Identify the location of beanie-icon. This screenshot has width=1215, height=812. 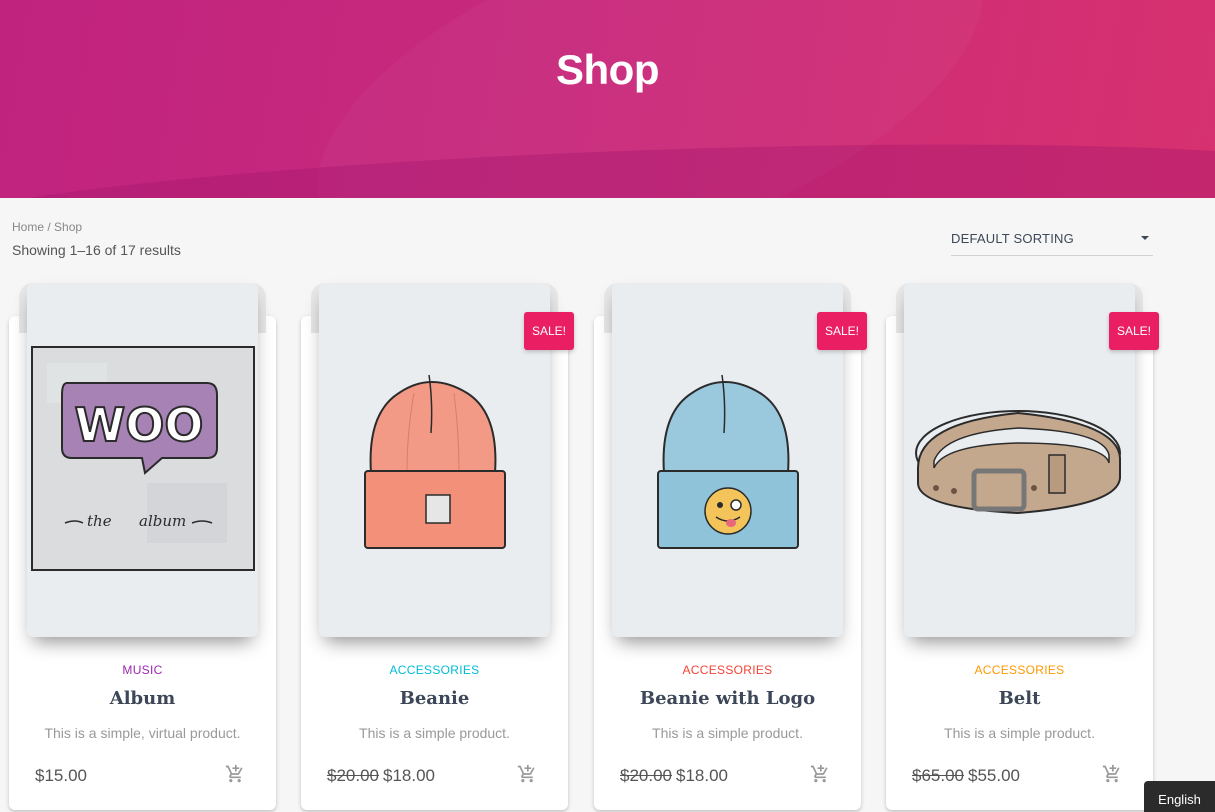
(435, 461).